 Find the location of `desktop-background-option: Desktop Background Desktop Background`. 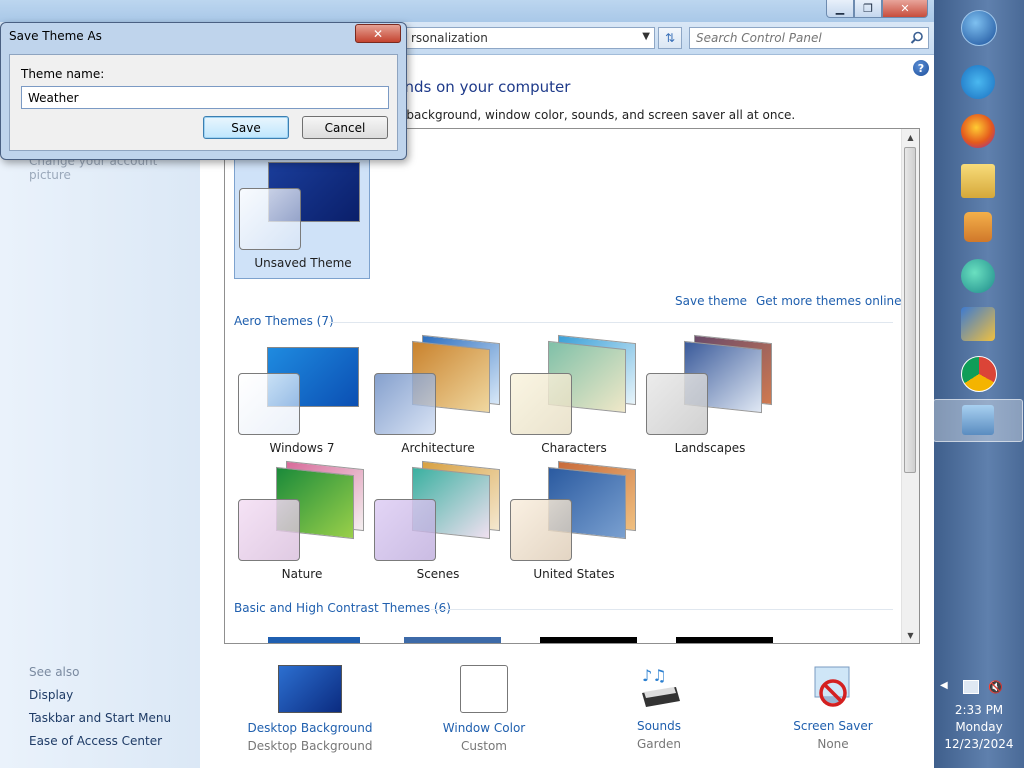

desktop-background-option: Desktop Background Desktop Background is located at coordinates (310, 709).